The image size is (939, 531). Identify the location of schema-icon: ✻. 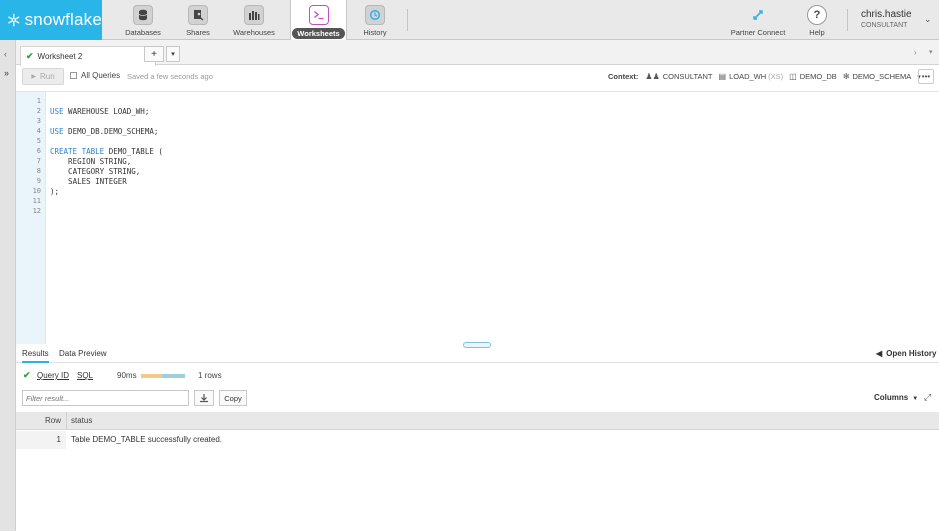
(846, 76).